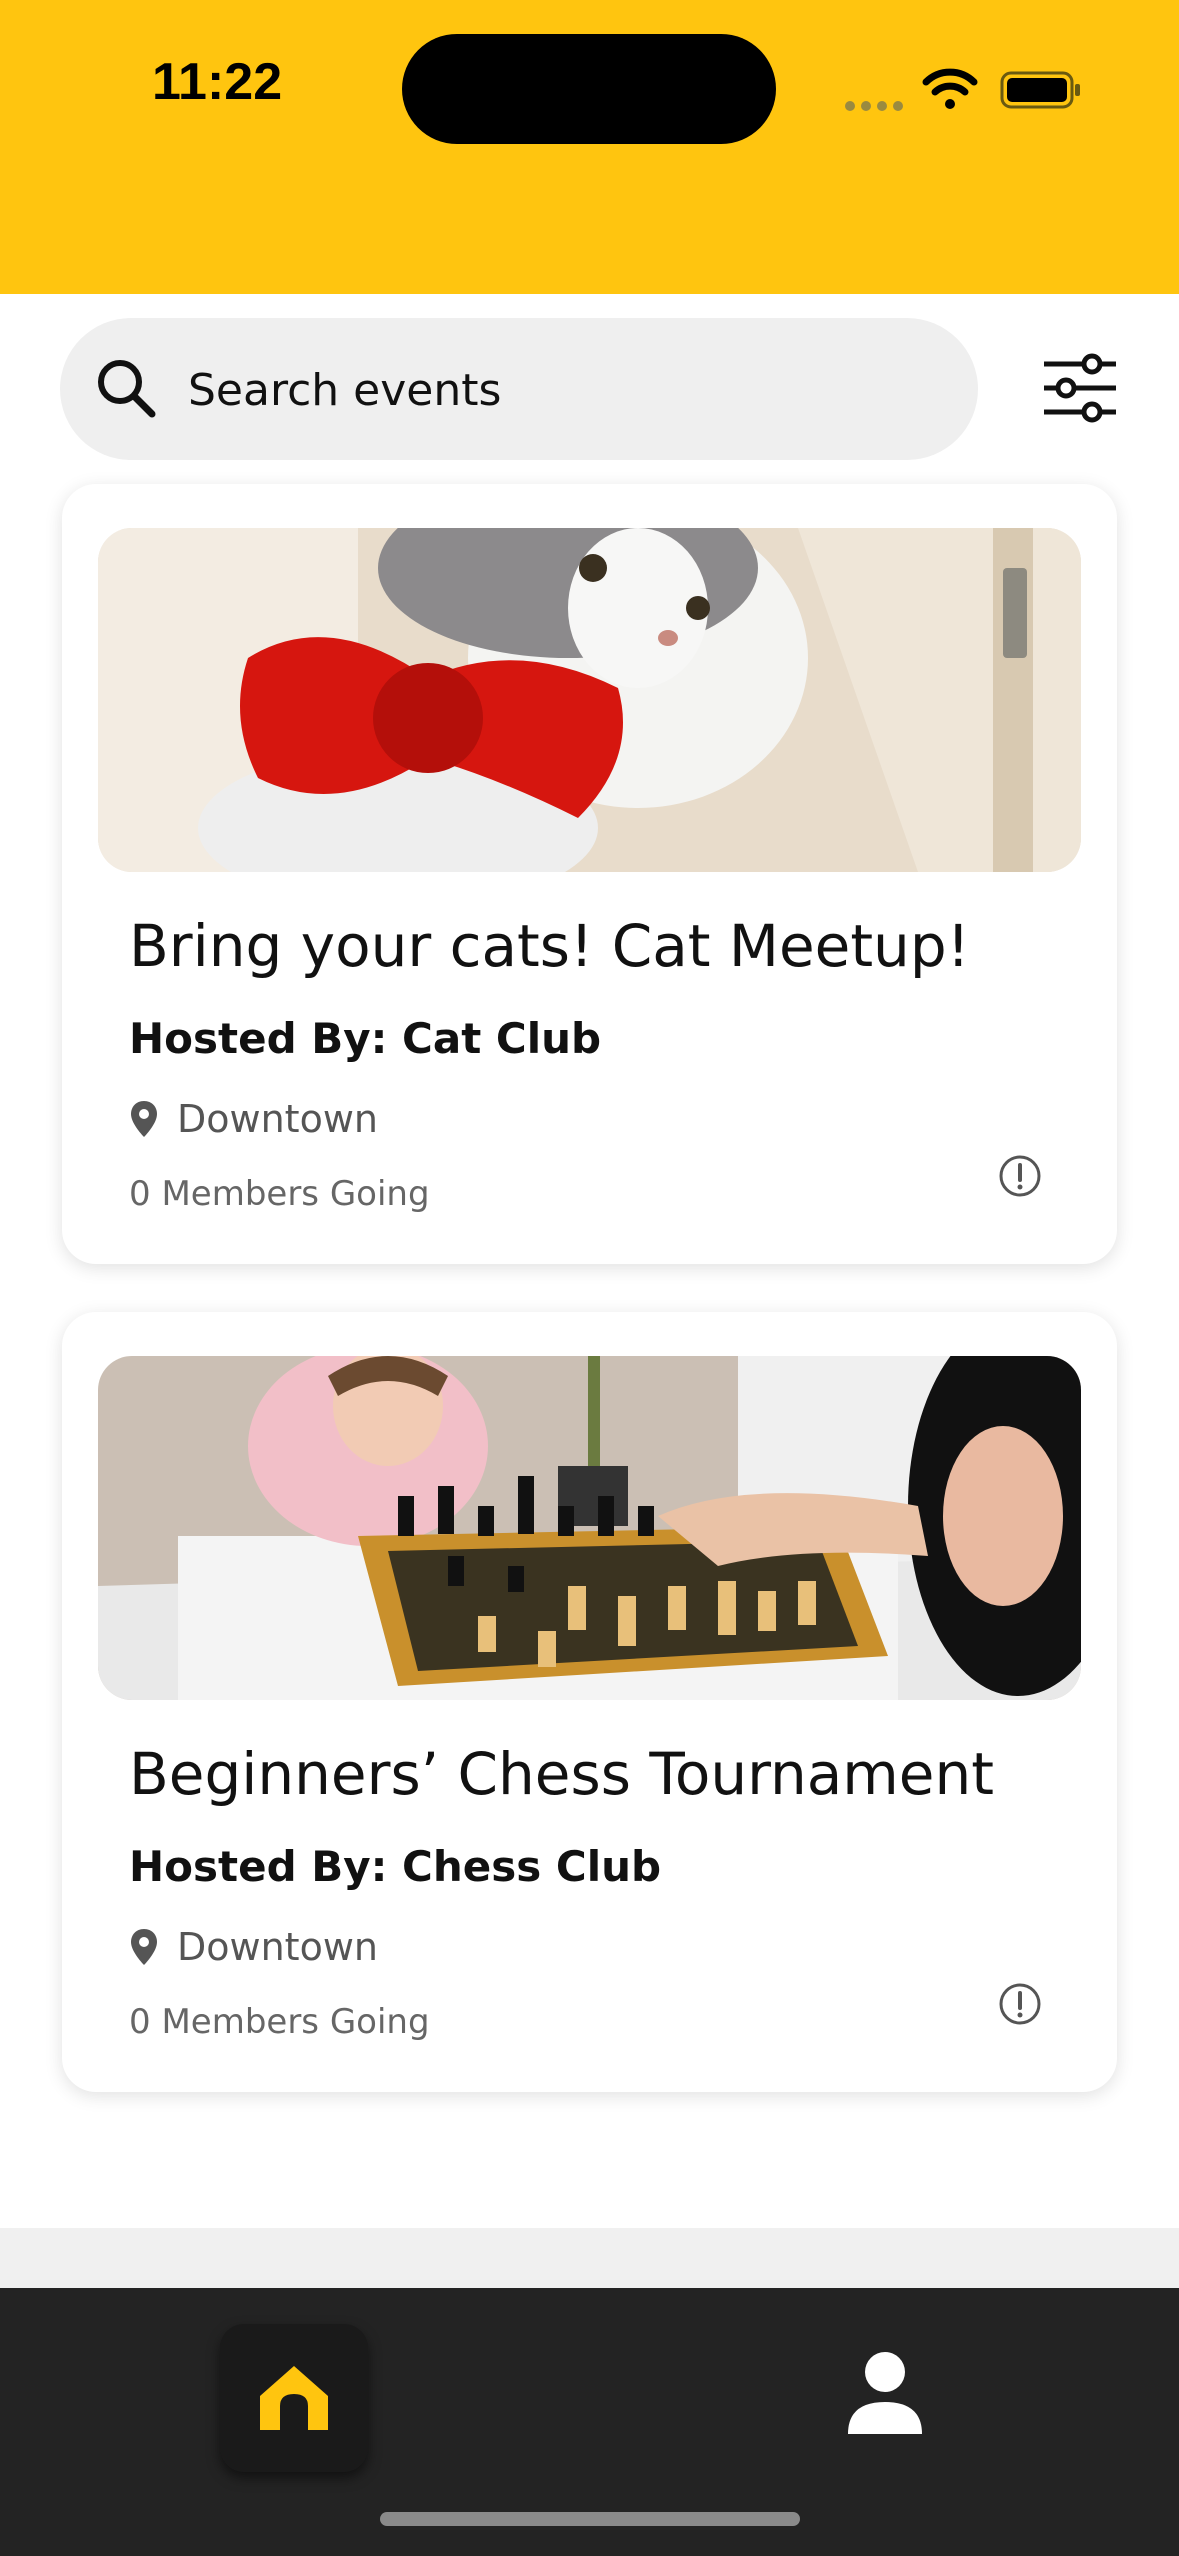 The height and width of the screenshot is (2556, 1179). I want to click on cellular-signal-icon, so click(877, 105).